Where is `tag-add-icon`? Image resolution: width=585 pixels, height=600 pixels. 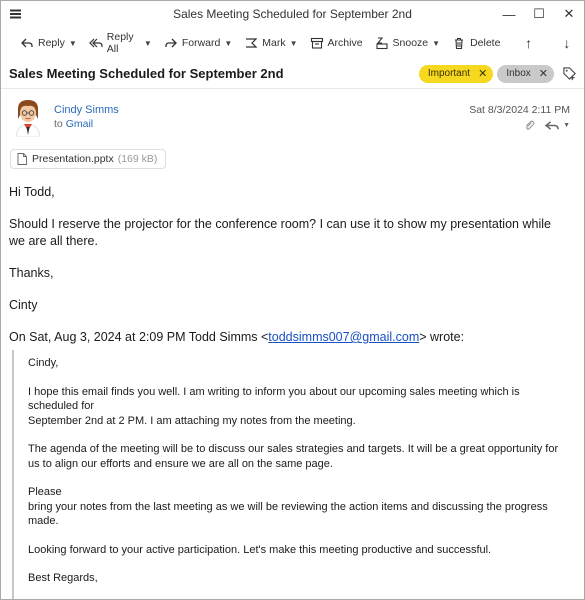 tag-add-icon is located at coordinates (569, 74).